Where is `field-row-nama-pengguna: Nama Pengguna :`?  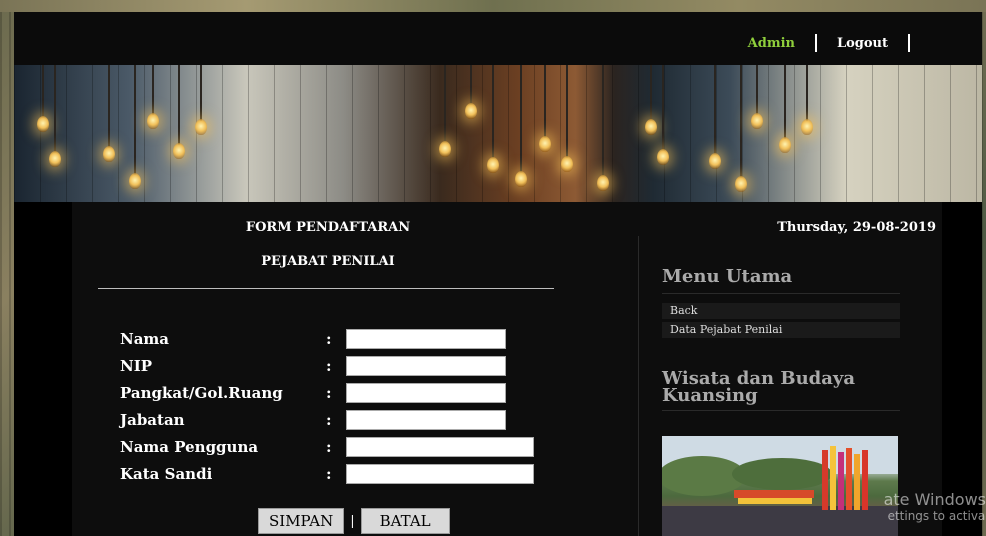 field-row-nama-pengguna: Nama Pengguna : is located at coordinates (327, 447).